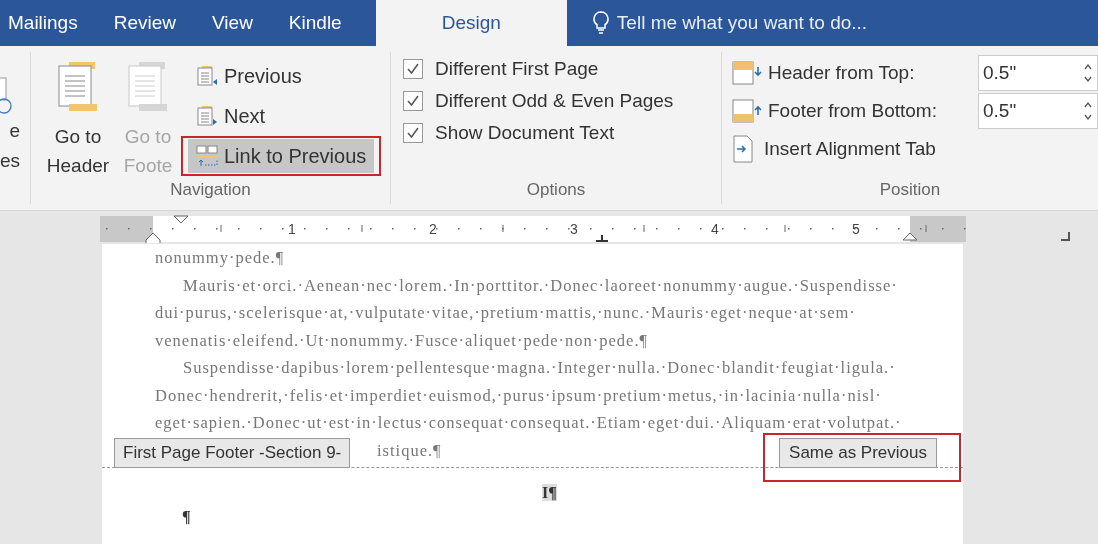 The image size is (1098, 544). I want to click on group-label: Options, so click(556, 190).